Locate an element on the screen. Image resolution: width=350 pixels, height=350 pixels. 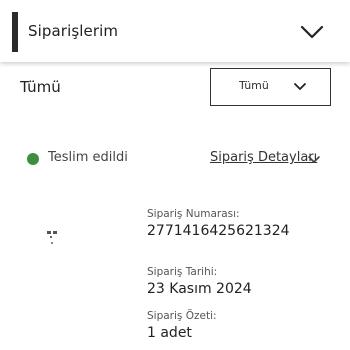
order-summary-value: 1 adet is located at coordinates (169, 333).